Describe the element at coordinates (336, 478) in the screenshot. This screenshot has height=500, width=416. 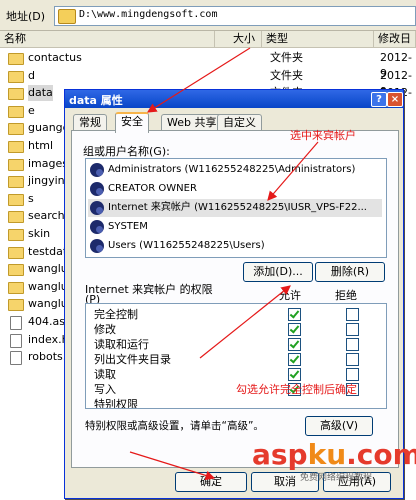
I see `watermark-subtitle: 免费网络编程教程` at that location.